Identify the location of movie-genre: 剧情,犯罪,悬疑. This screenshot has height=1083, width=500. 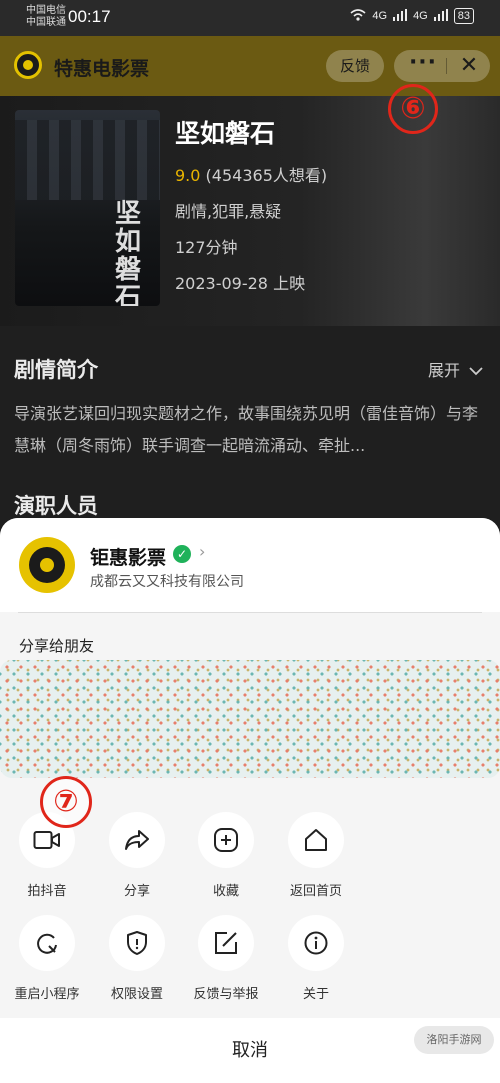
(228, 211).